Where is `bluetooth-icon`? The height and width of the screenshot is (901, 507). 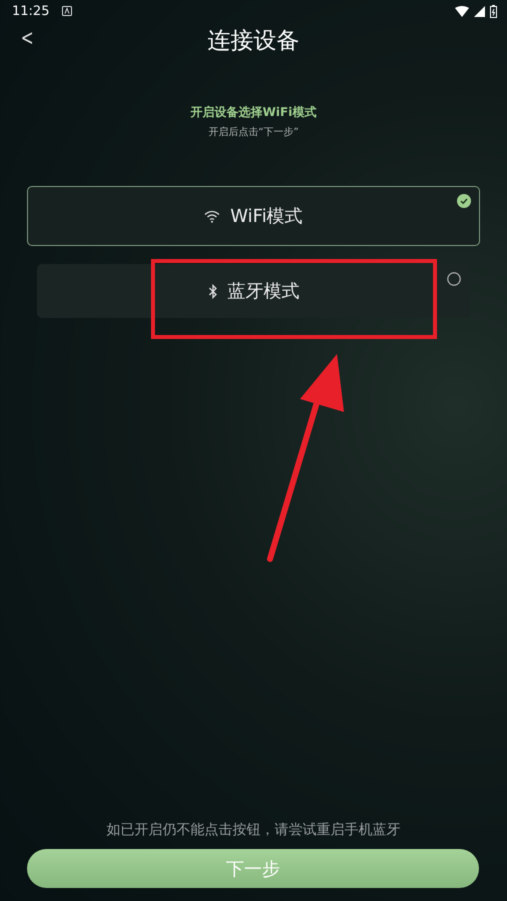 bluetooth-icon is located at coordinates (213, 291).